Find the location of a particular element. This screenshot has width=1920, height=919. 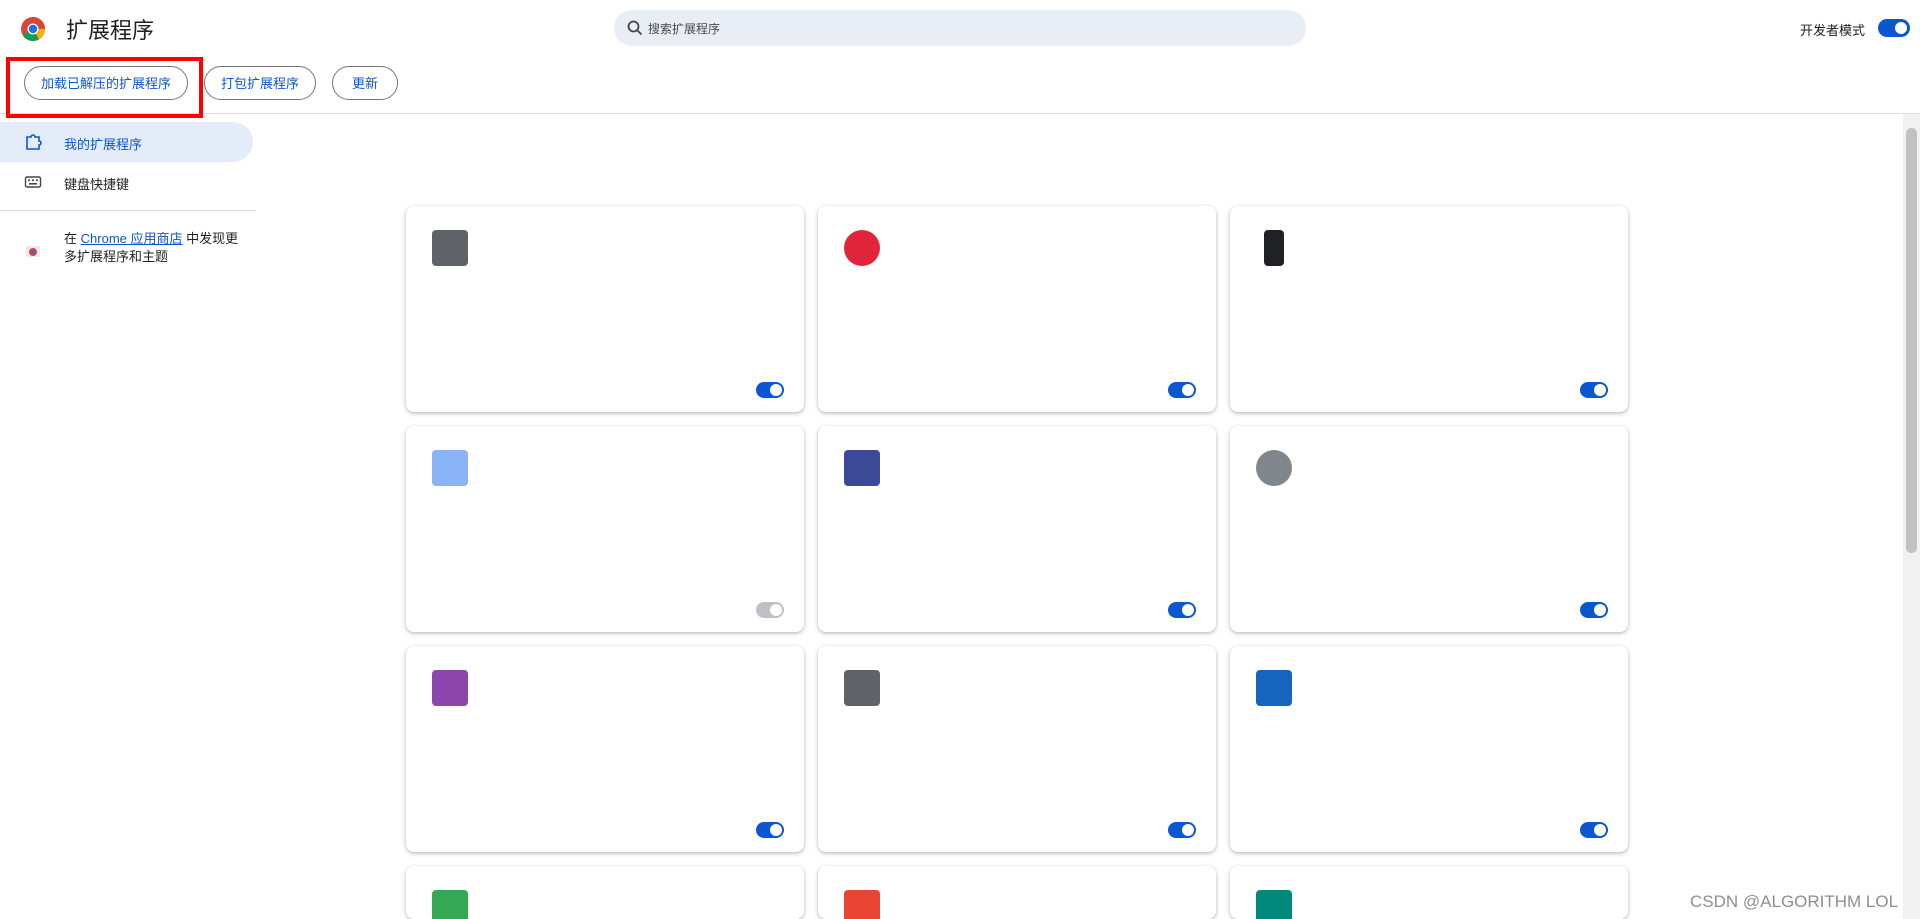

sidebar-divider is located at coordinates (128, 210).